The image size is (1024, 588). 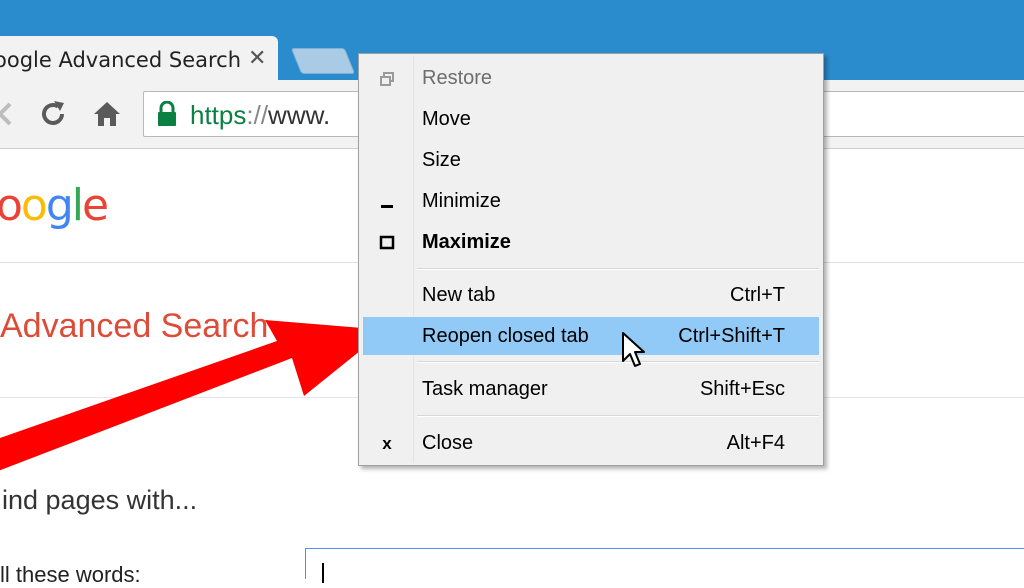 I want to click on menu-item-label: Restore, so click(x=457, y=78).